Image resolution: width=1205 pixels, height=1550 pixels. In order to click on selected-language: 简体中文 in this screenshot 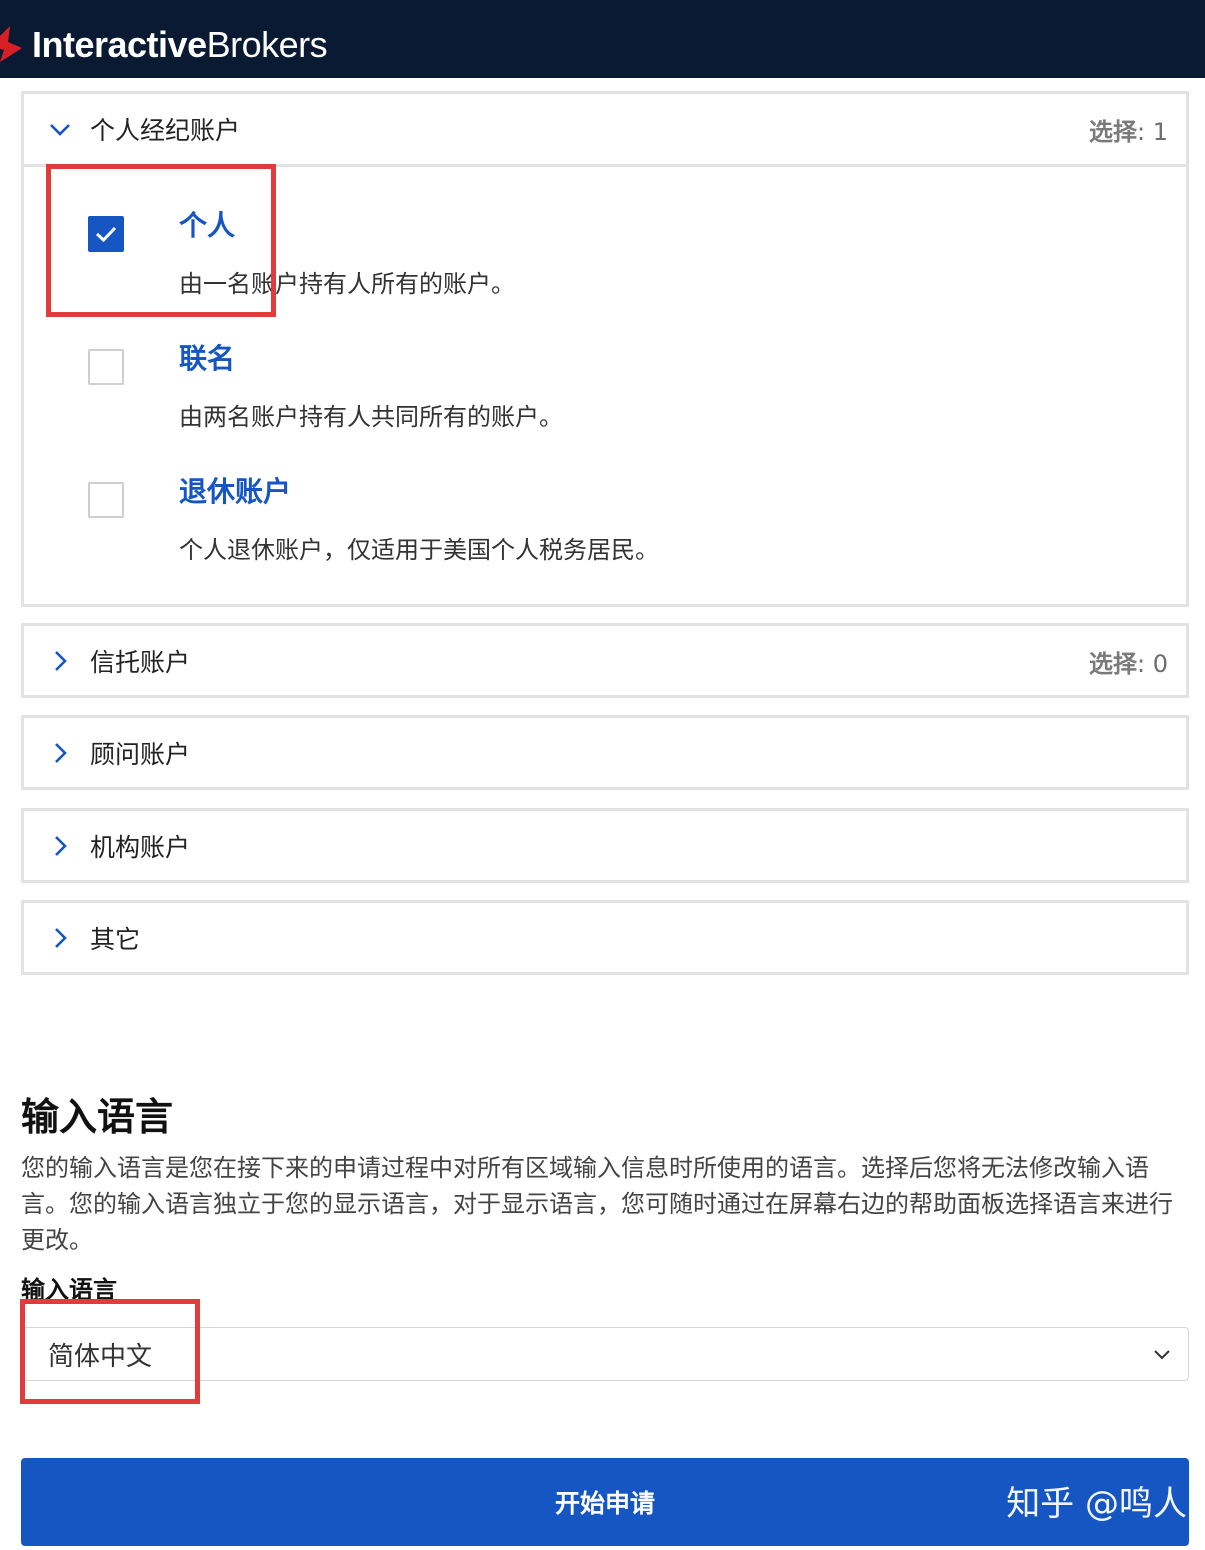, I will do `click(100, 1356)`.